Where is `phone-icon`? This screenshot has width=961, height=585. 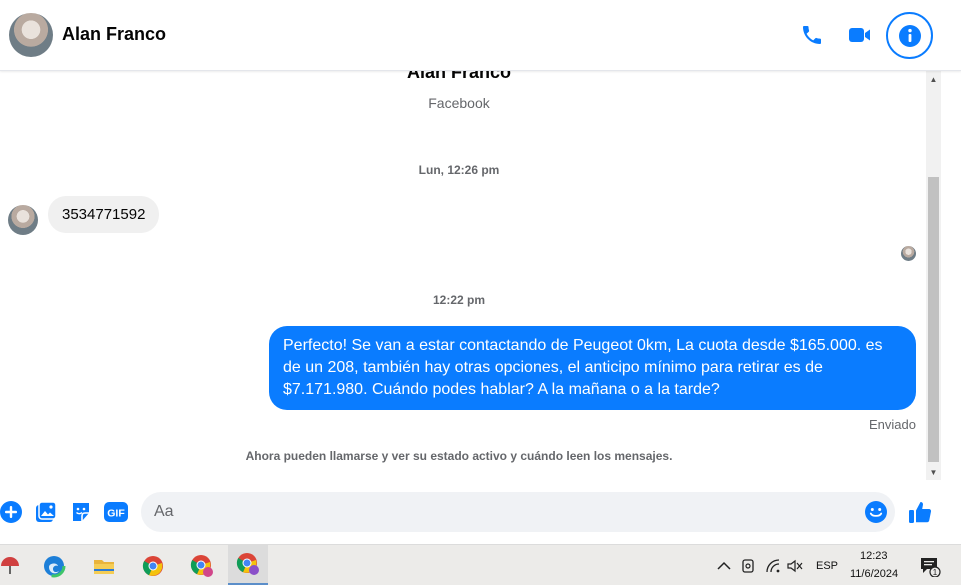
phone-icon is located at coordinates (812, 35).